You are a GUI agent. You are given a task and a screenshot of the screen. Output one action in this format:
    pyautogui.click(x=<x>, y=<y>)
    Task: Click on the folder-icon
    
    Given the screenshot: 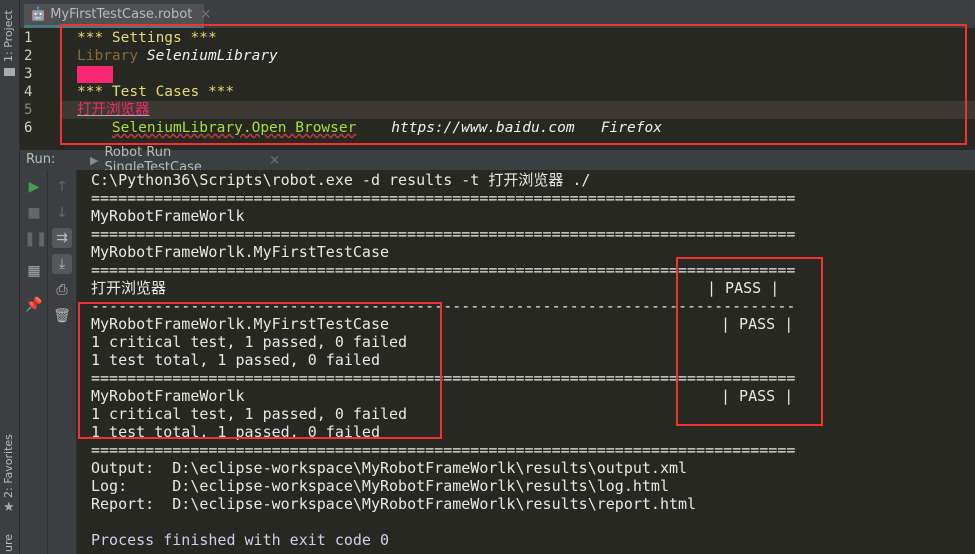 What is the action you would take?
    pyautogui.click(x=9, y=72)
    